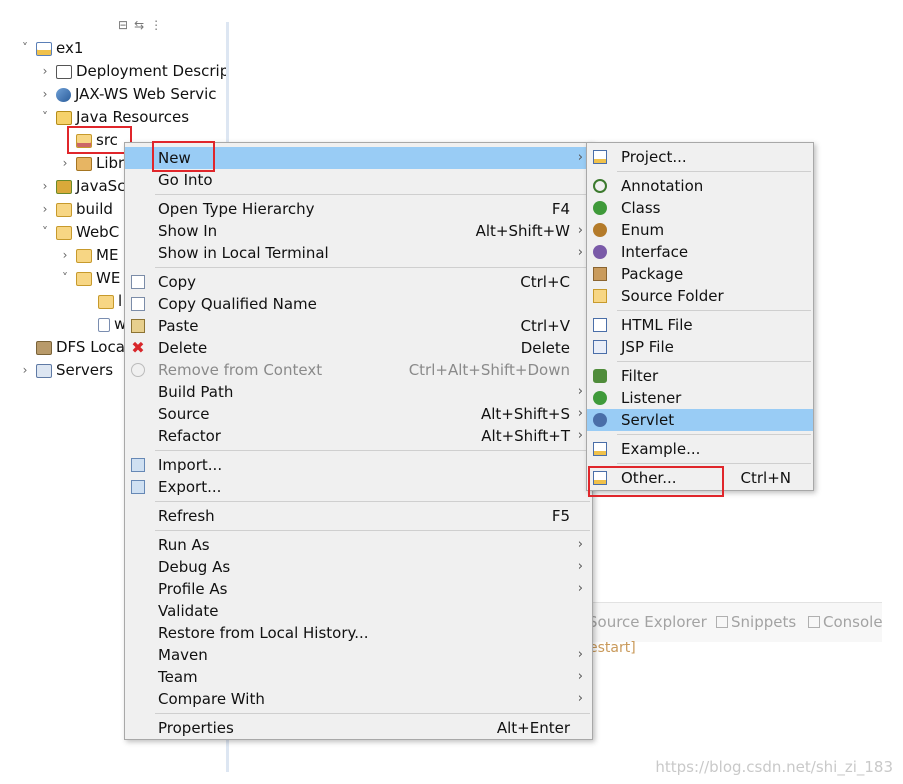  I want to click on menu-item-copy: Copy Ctrl+C, so click(358, 282).